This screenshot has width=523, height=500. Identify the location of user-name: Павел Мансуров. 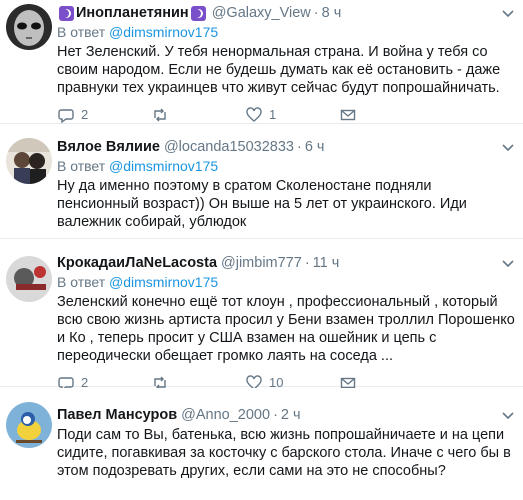
(117, 415).